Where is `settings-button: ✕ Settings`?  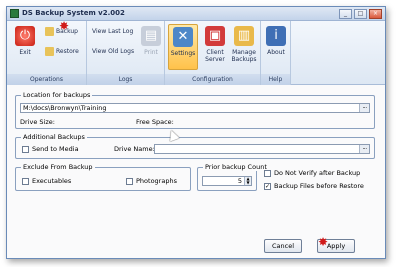 settings-button: ✕ Settings is located at coordinates (183, 47).